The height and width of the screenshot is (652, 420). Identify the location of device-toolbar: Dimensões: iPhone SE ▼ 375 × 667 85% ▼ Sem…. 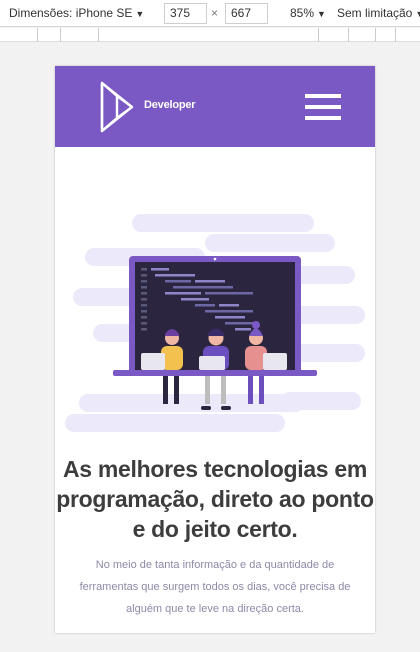
(210, 13).